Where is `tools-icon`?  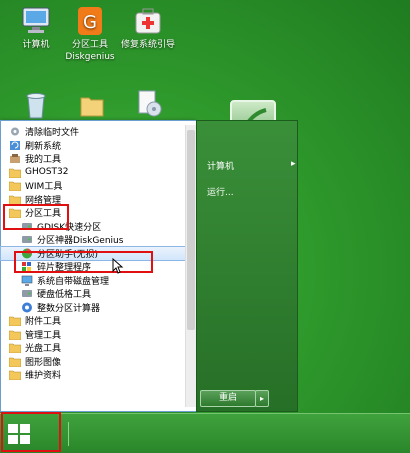
tools-icon is located at coordinates (15, 158).